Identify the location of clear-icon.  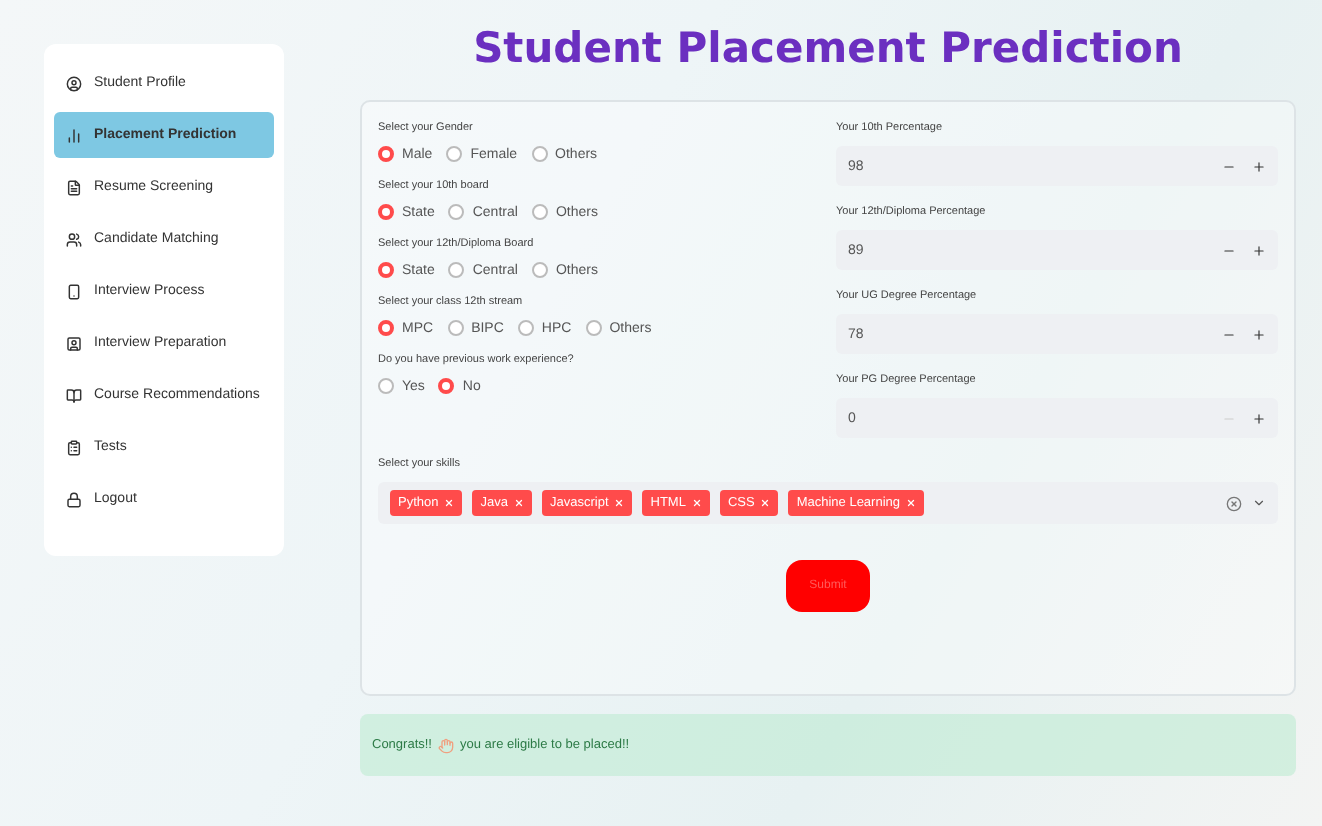
(1234, 503).